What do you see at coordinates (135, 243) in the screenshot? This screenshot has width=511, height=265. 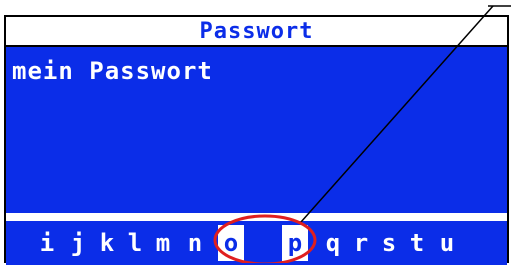 I see `char-key: l` at bounding box center [135, 243].